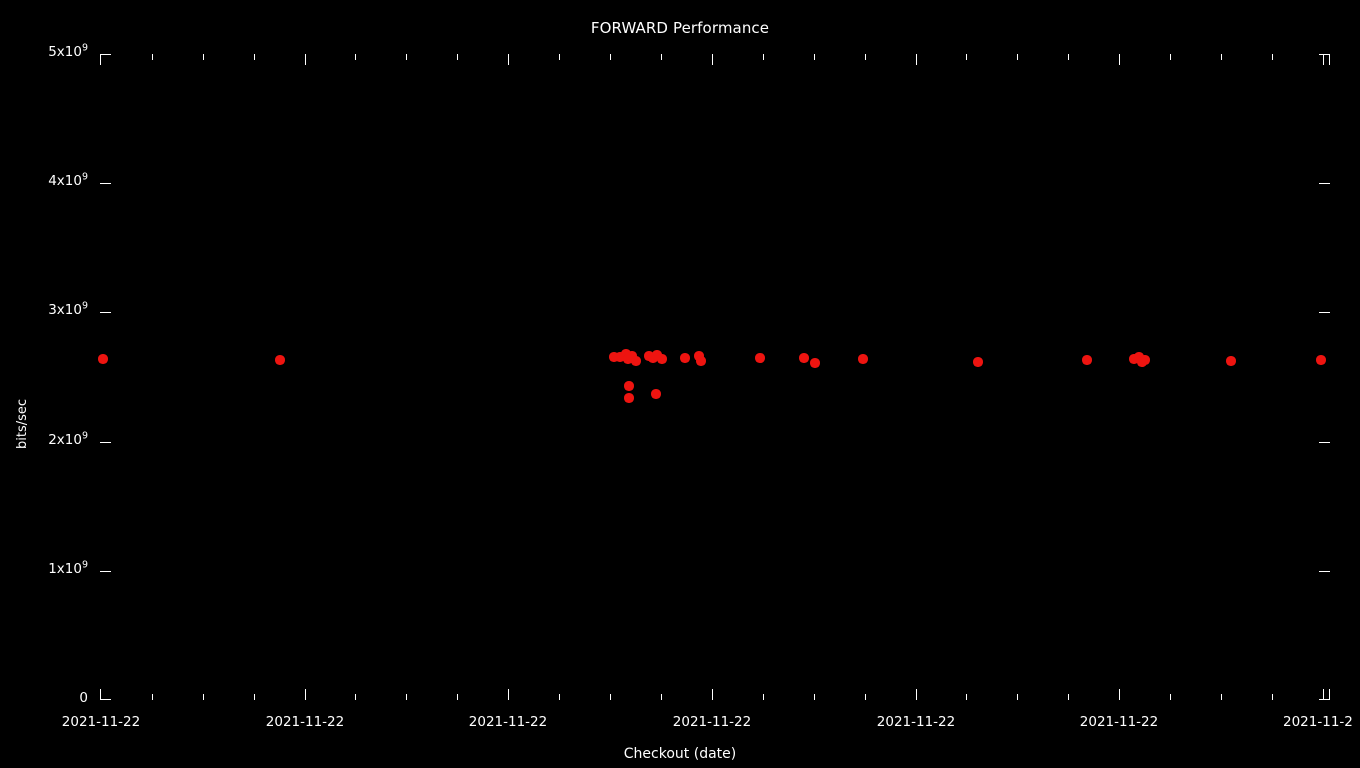 This screenshot has width=1360, height=768. I want to click on x-axis-title: Checkout (date), so click(680, 754).